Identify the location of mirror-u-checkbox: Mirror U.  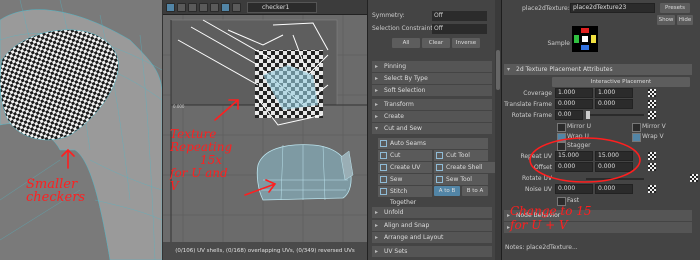
(574, 127).